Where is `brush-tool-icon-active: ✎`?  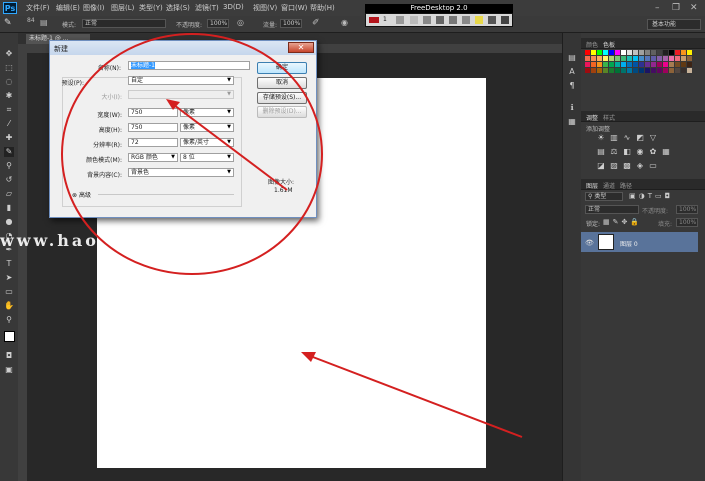
brush-tool-icon-active: ✎ is located at coordinates (9, 152).